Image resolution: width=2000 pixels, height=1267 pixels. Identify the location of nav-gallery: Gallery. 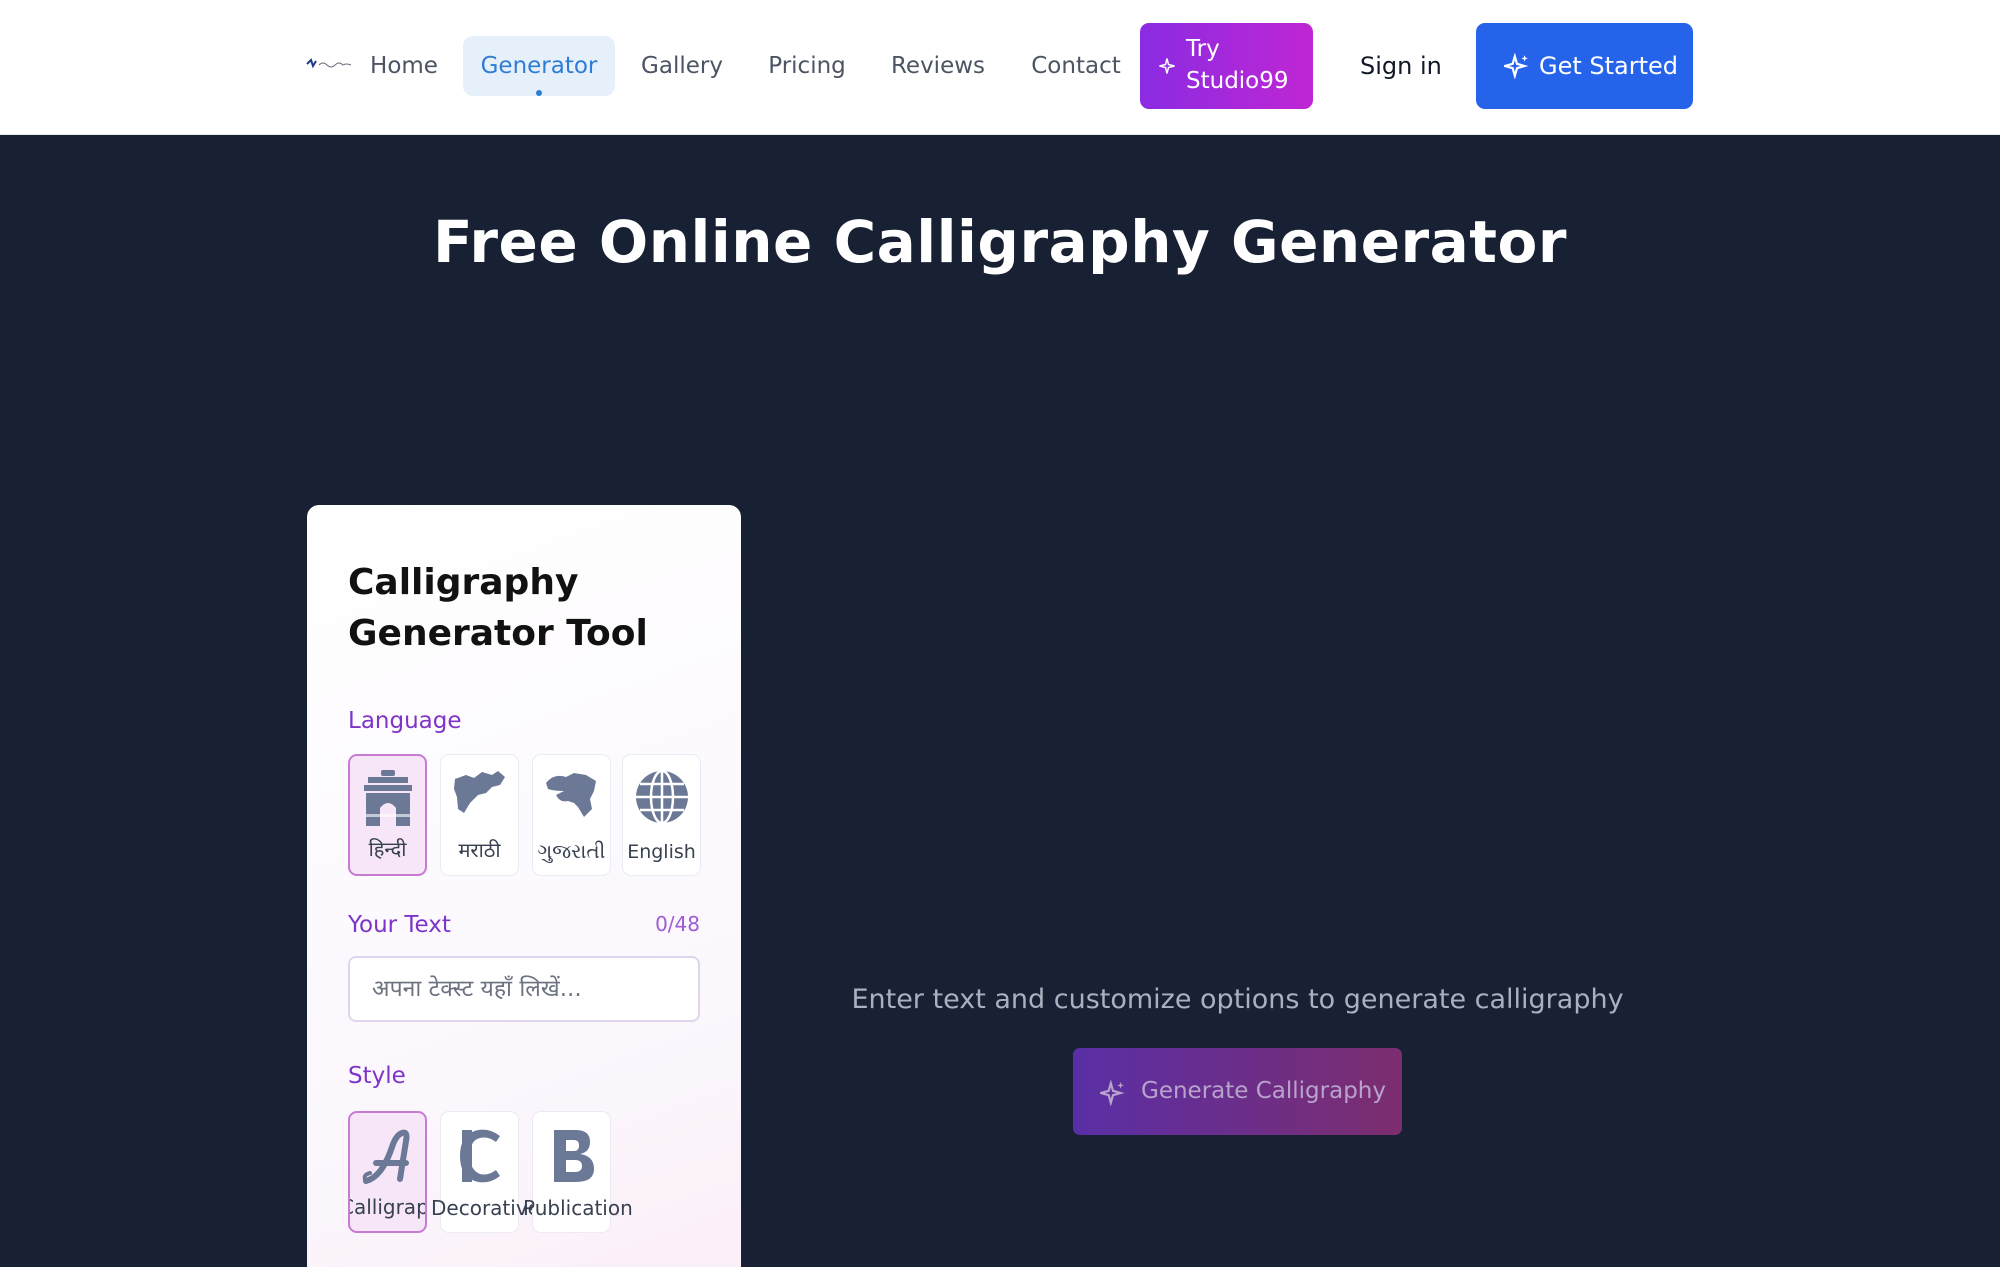
(682, 66).